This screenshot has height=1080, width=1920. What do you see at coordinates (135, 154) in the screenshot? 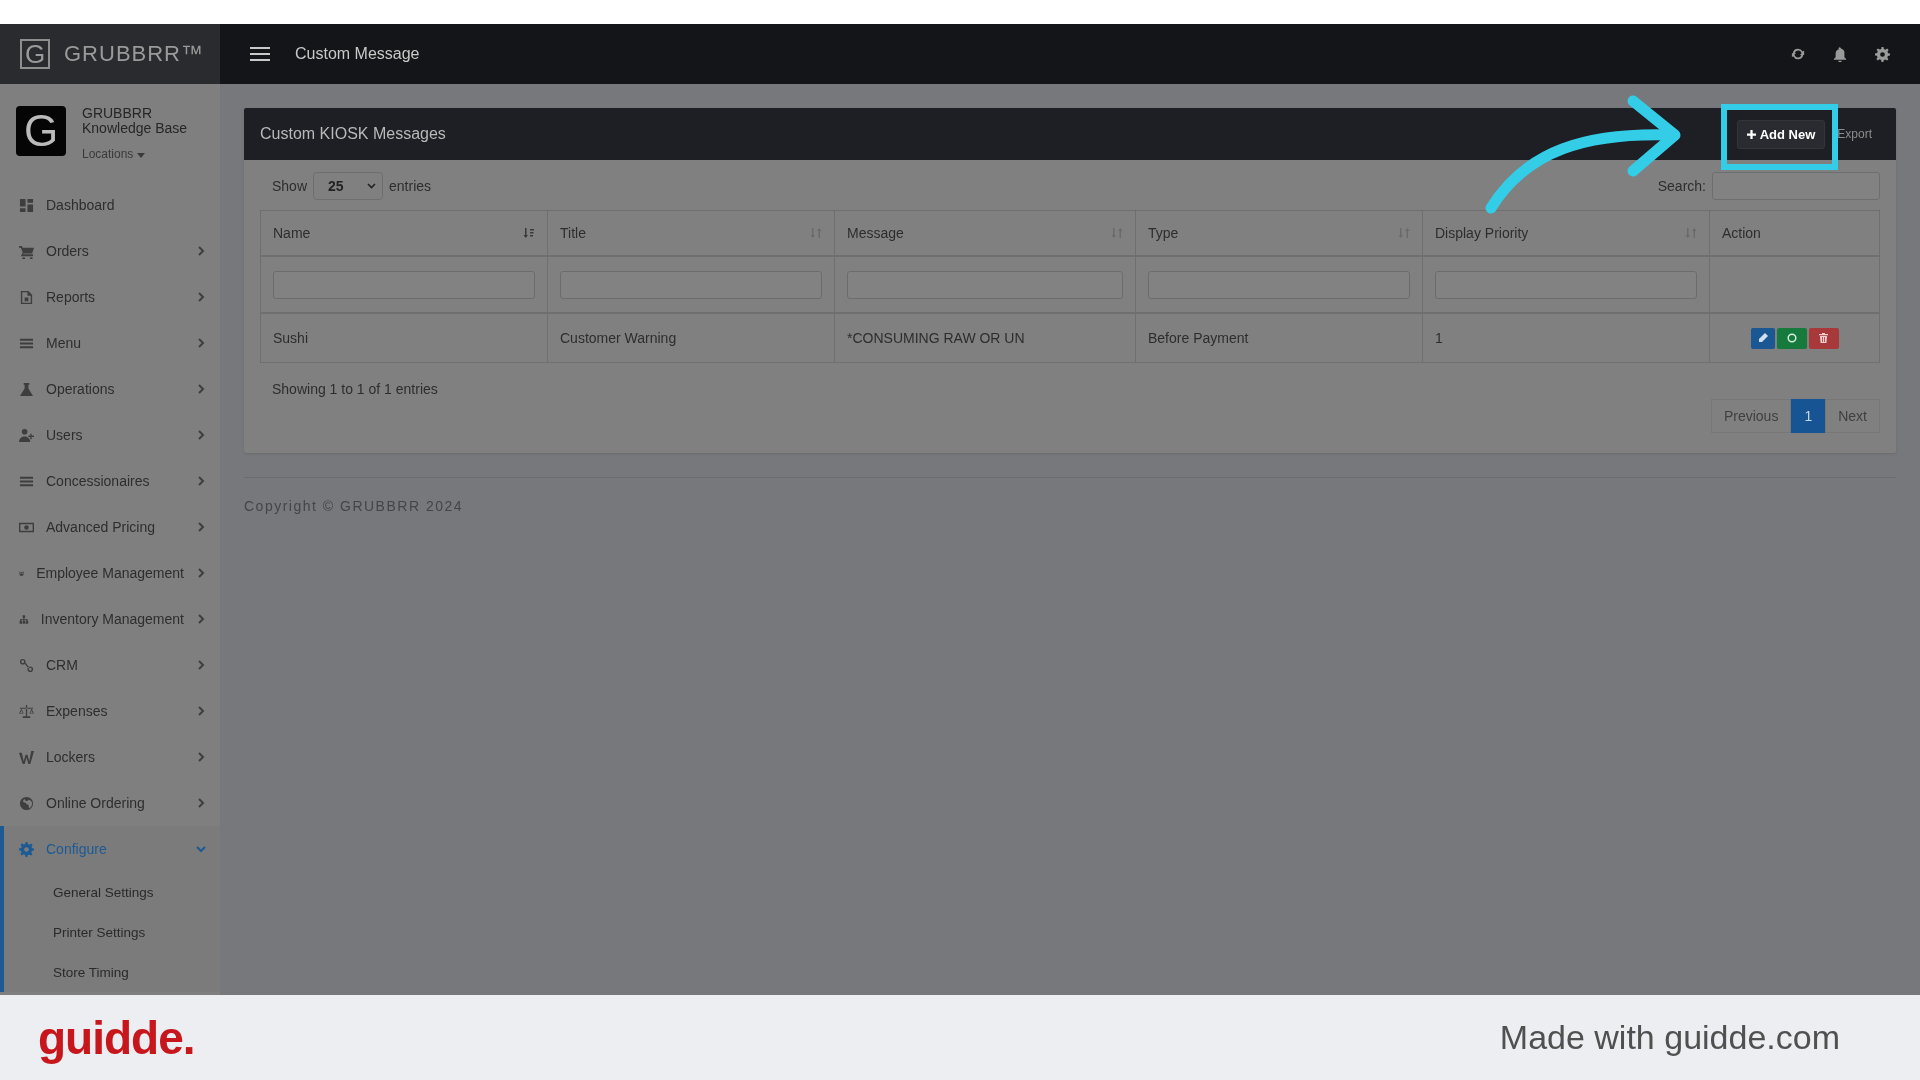
I see `locations-dropdown: Locations` at bounding box center [135, 154].